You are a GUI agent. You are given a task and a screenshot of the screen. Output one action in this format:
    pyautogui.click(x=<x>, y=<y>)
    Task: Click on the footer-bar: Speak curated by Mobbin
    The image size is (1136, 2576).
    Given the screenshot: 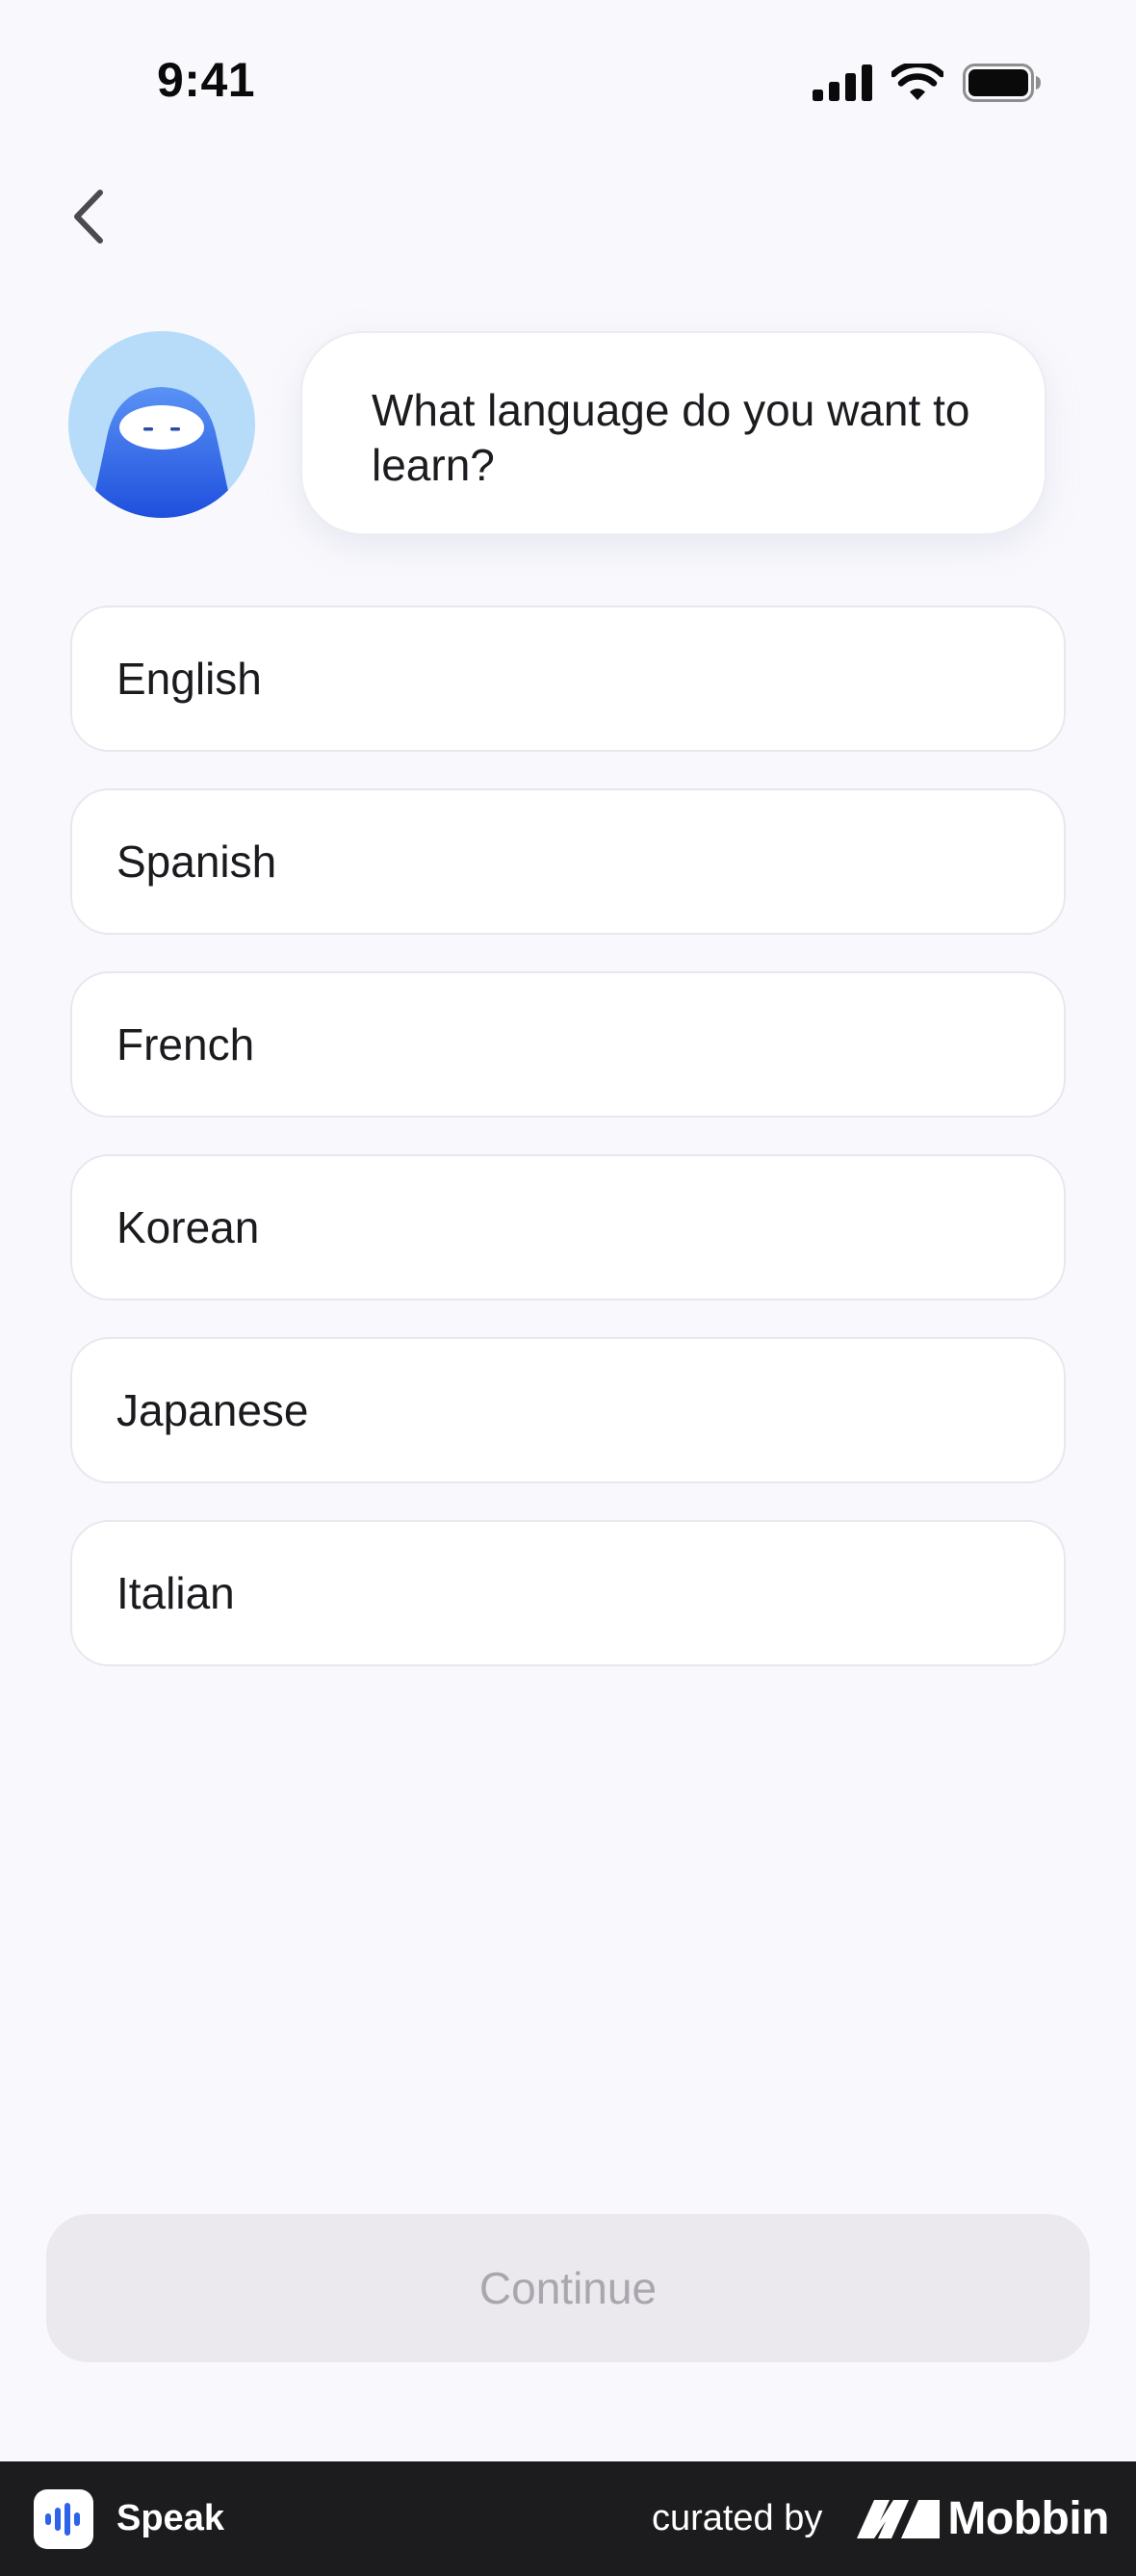 What is the action you would take?
    pyautogui.click(x=568, y=2519)
    